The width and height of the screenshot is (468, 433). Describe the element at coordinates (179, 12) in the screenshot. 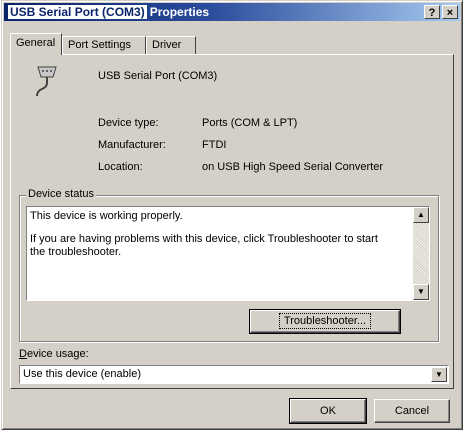

I see `window-title-rest: Properties` at that location.